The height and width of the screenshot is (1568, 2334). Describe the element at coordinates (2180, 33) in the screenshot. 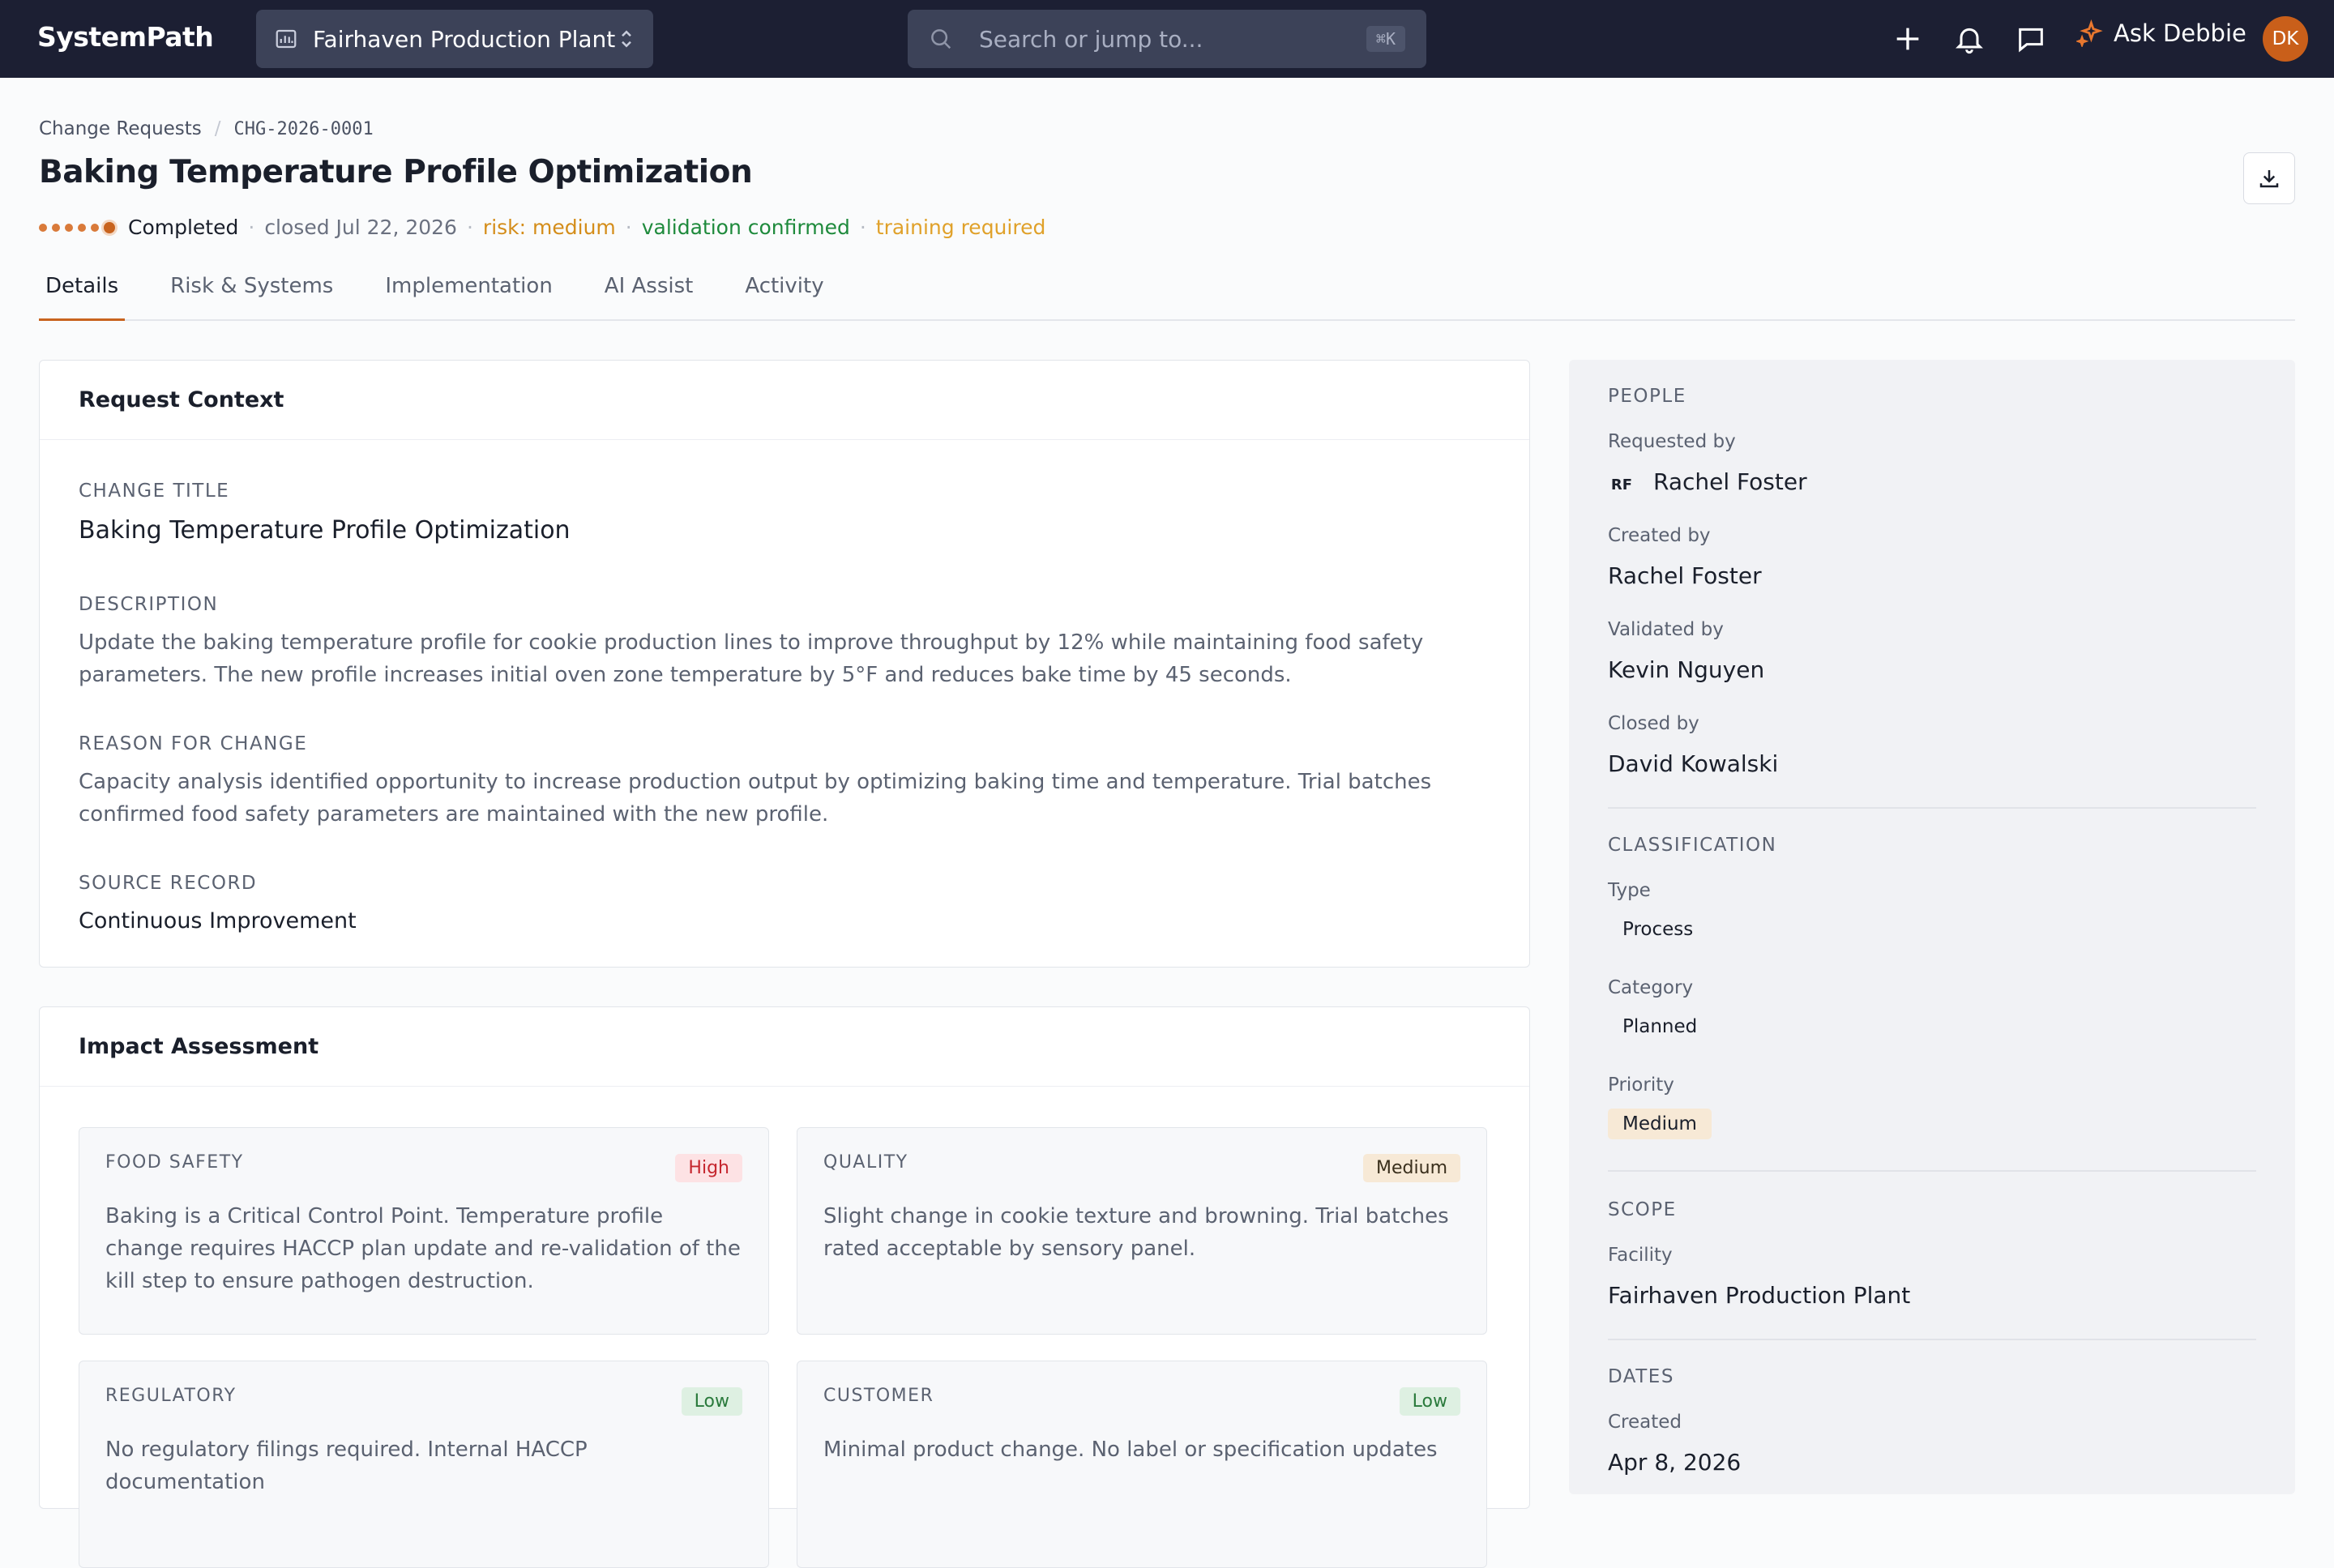

I see `ask-debbie-label: Ask Debbie` at that location.